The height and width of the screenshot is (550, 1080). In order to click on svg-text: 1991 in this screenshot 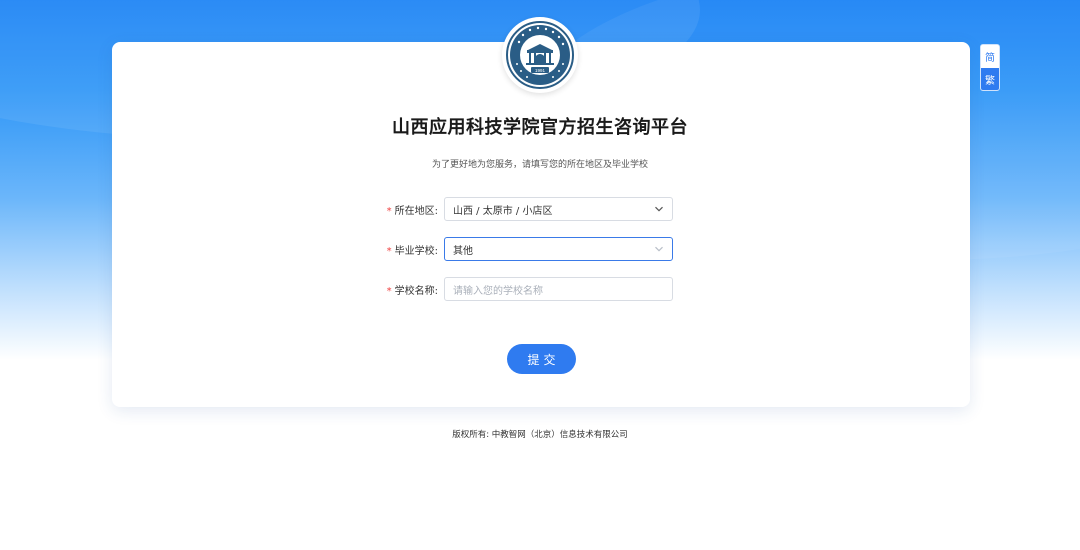, I will do `click(540, 70)`.